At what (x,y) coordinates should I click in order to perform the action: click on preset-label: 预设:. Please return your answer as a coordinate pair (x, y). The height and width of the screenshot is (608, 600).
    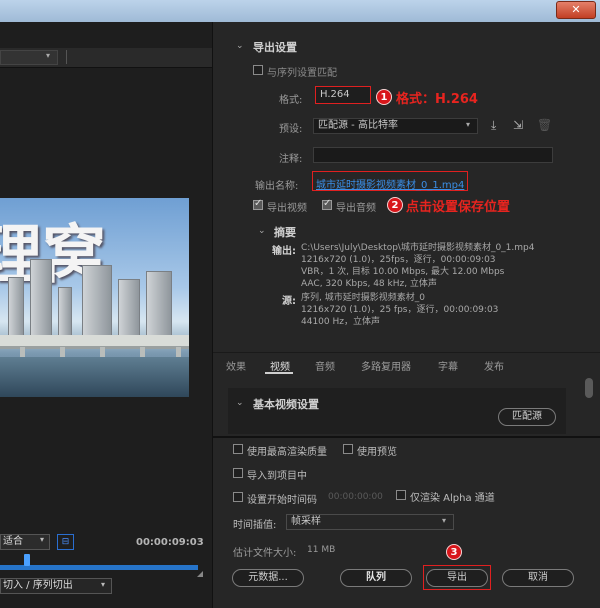
    Looking at the image, I should click on (291, 129).